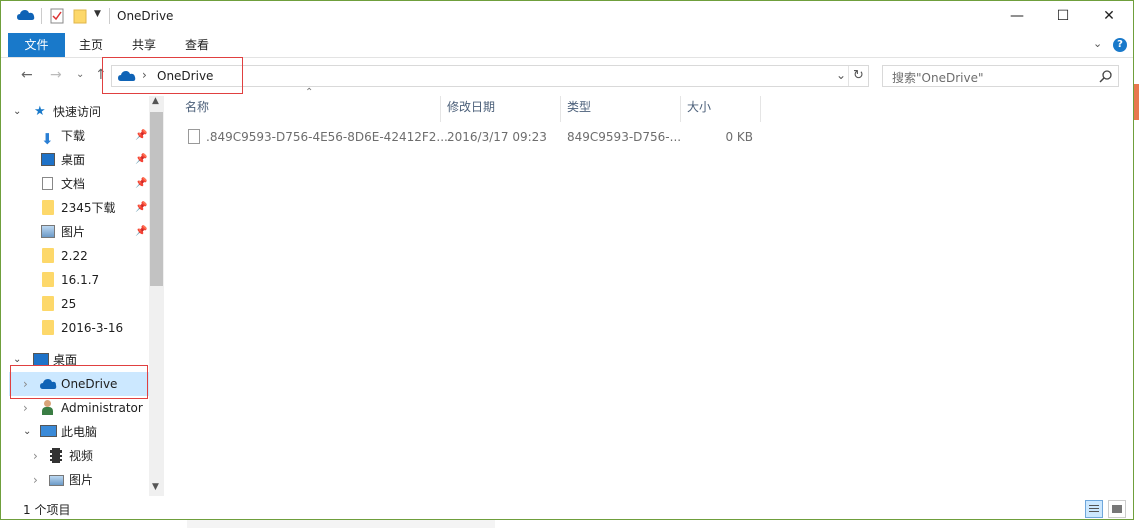  What do you see at coordinates (156, 199) in the screenshot?
I see `scrollbar-thumb` at bounding box center [156, 199].